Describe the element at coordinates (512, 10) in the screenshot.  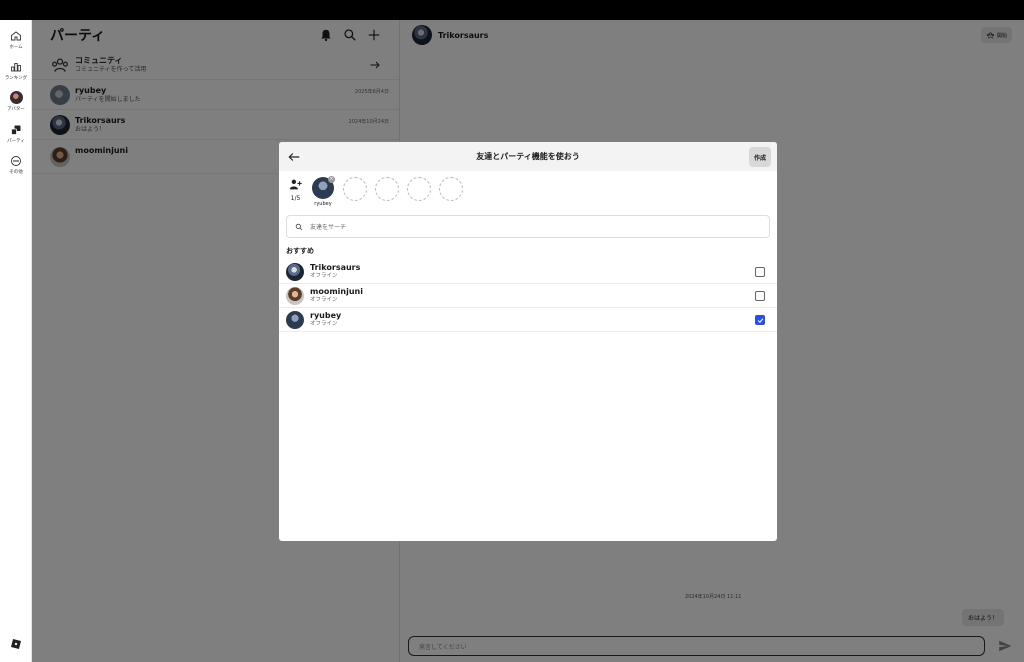
I see `status-bar` at that location.